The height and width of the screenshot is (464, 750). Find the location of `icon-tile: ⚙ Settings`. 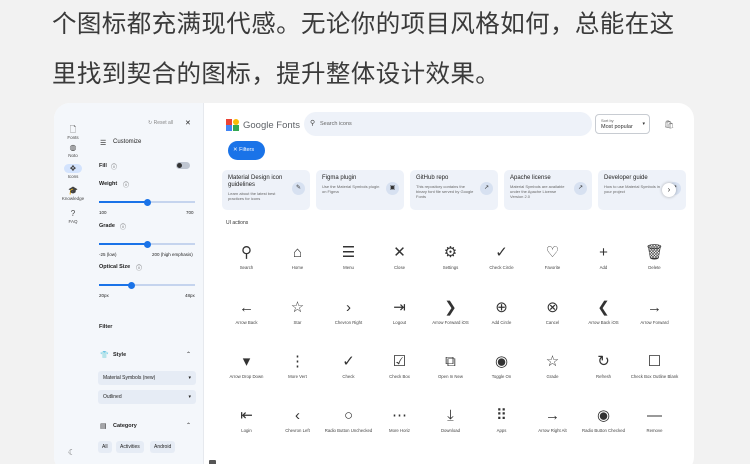

icon-tile: ⚙ Settings is located at coordinates (450, 256).